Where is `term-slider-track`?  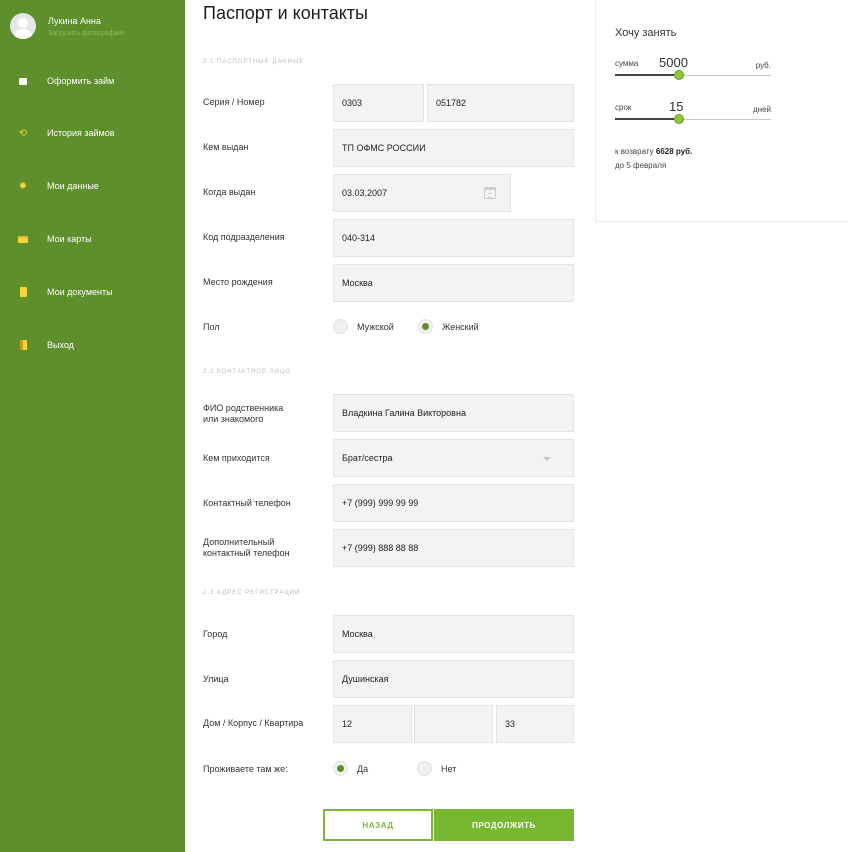
term-slider-track is located at coordinates (693, 119).